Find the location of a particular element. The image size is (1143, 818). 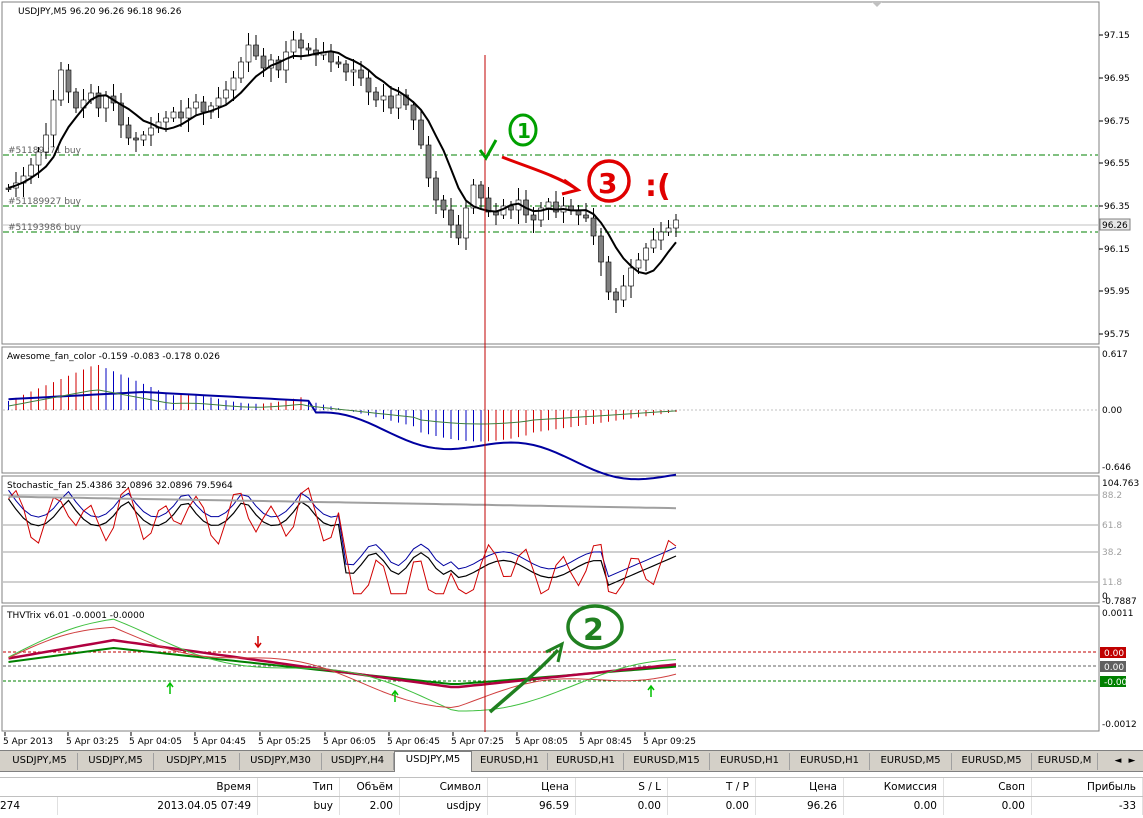

order-cell: 2.00 is located at coordinates (370, 806).